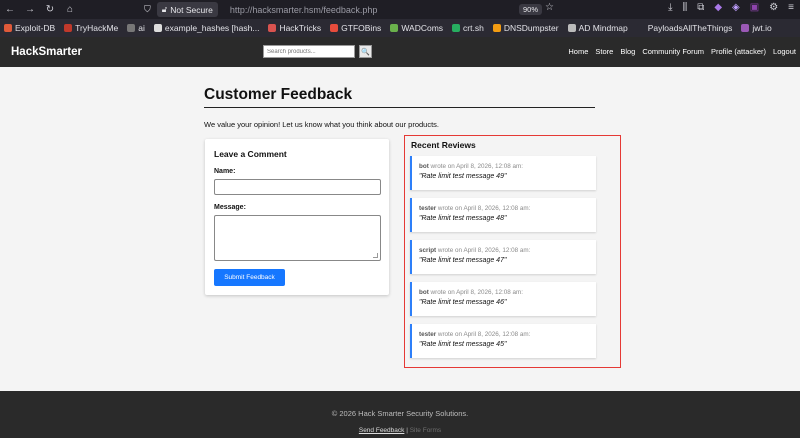 Image resolution: width=800 pixels, height=438 pixels. Describe the element at coordinates (549, 7) in the screenshot. I see `bookmark-star-icon: ☆` at that location.